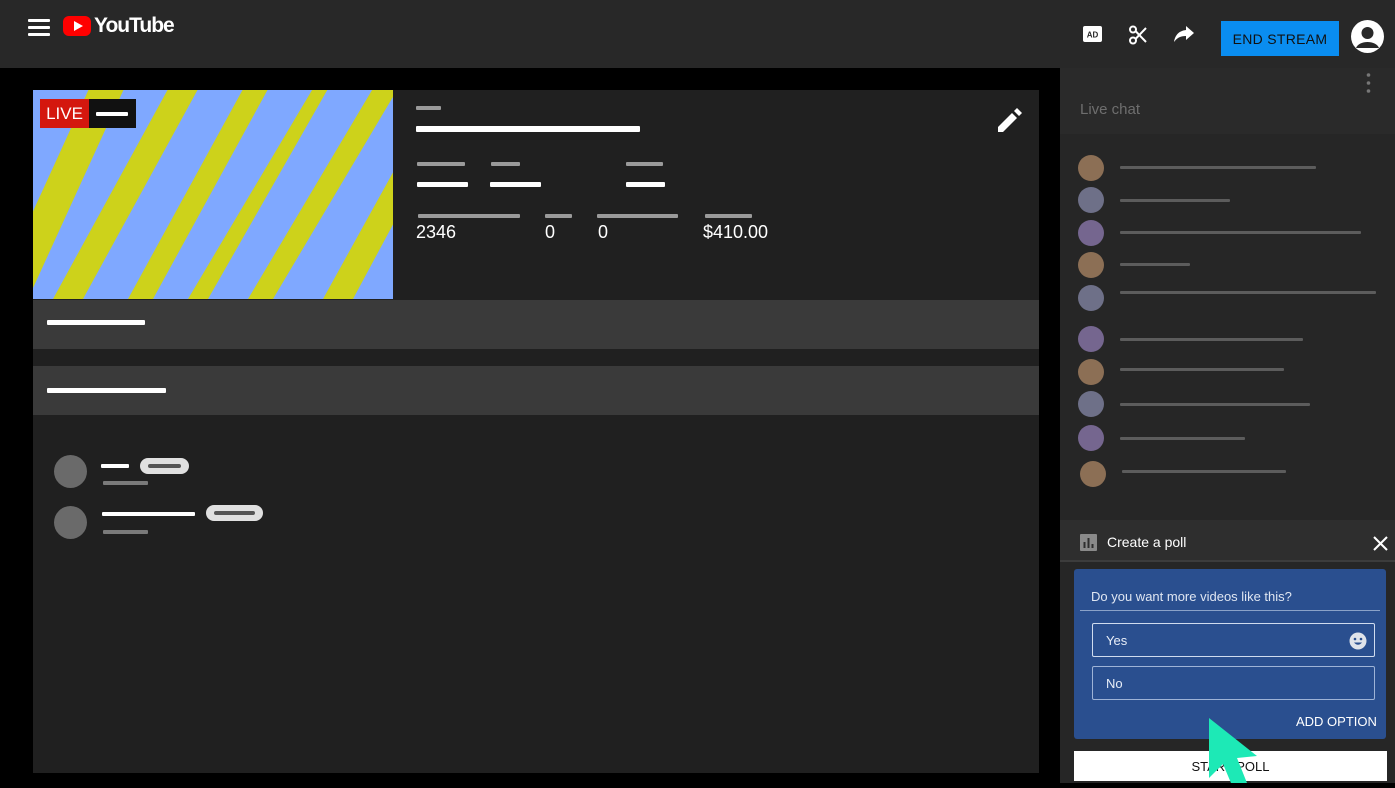 The width and height of the screenshot is (1395, 788). Describe the element at coordinates (134, 26) in the screenshot. I see `youtube-logo-text: YouTube` at that location.